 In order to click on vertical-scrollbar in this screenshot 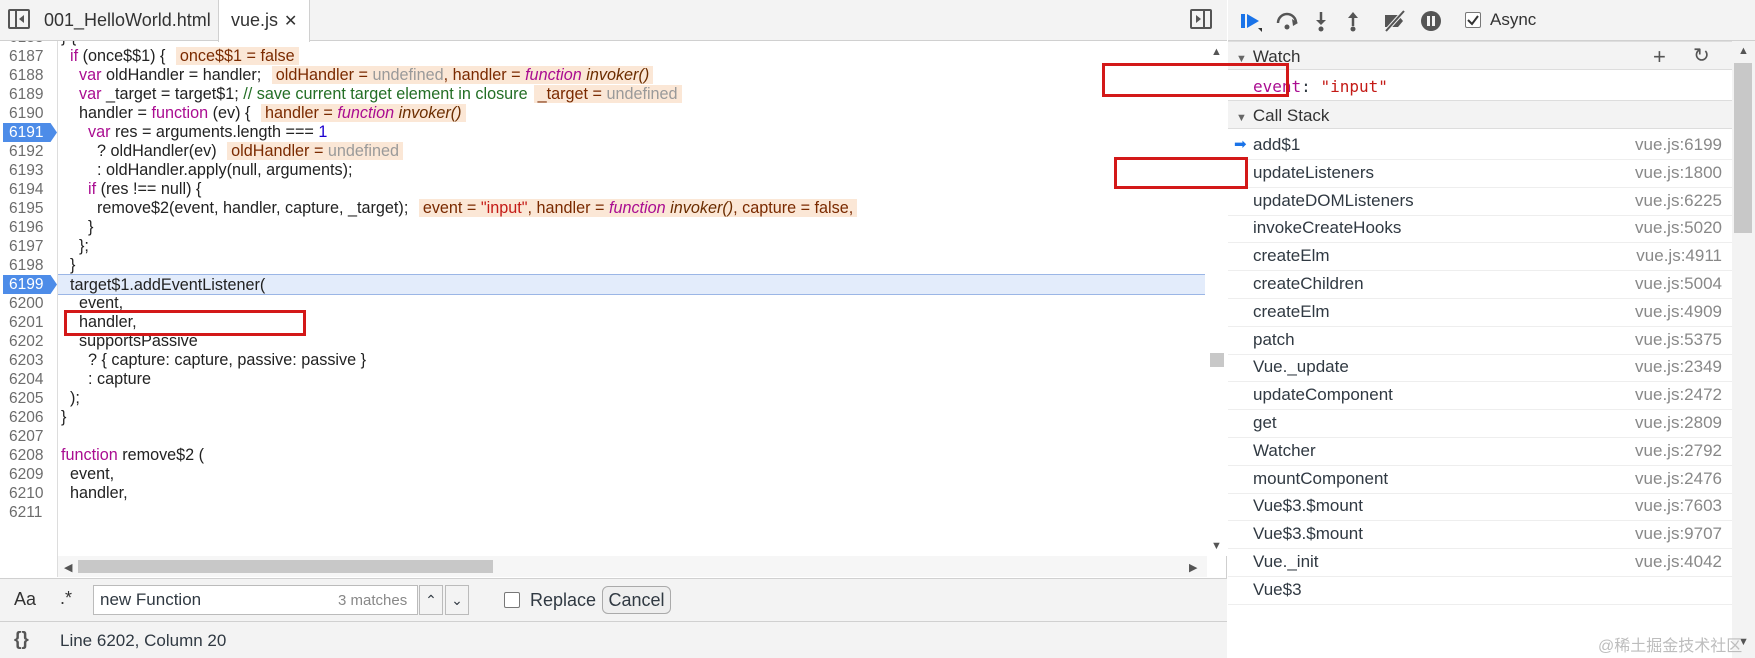, I will do `click(1217, 298)`.